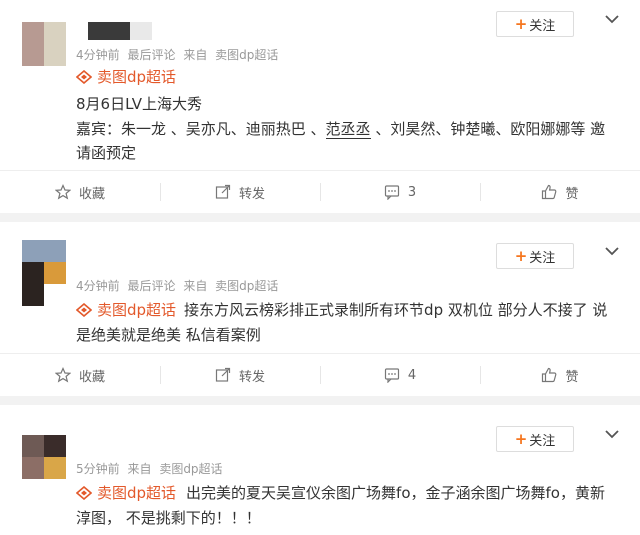 The width and height of the screenshot is (640, 535). Describe the element at coordinates (400, 192) in the screenshot. I see `comment-button: 3` at that location.